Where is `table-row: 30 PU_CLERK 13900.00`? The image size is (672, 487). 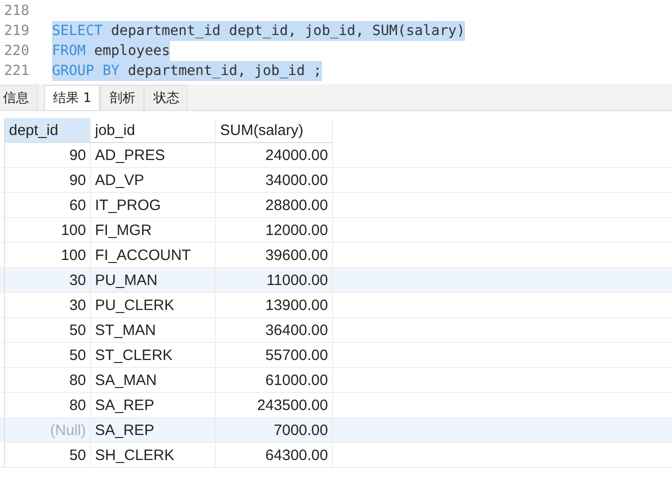 table-row: 30 PU_CLERK 13900.00 is located at coordinates (336, 305).